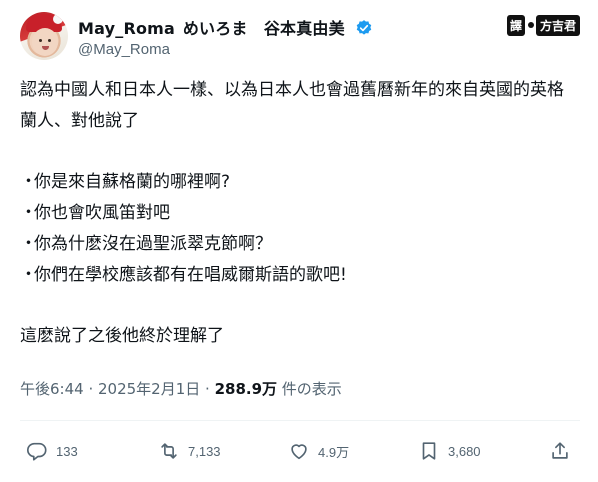 The height and width of the screenshot is (482, 598). I want to click on action-bar: 133 7,133 4.9万 3,680, so click(299, 454).